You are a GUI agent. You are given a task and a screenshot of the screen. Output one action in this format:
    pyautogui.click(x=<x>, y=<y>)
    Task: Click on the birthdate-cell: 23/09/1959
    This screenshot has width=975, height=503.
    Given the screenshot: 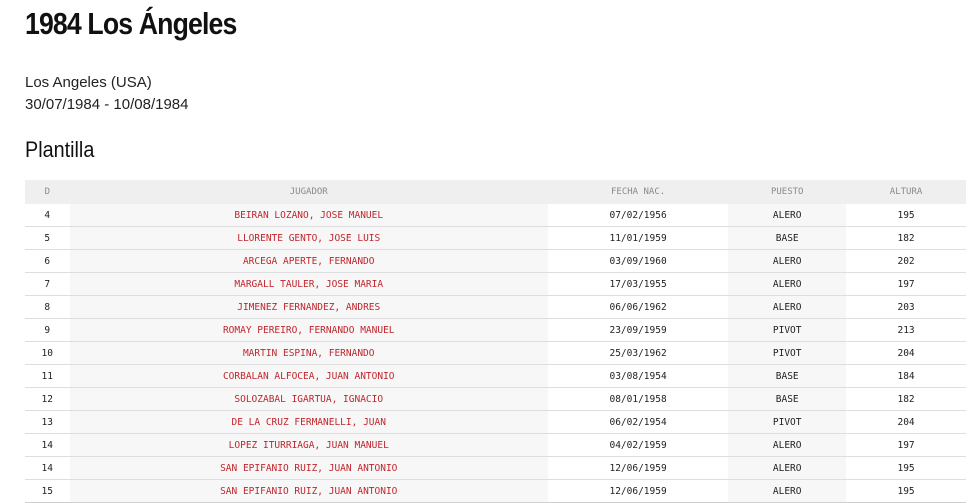 What is the action you would take?
    pyautogui.click(x=638, y=330)
    